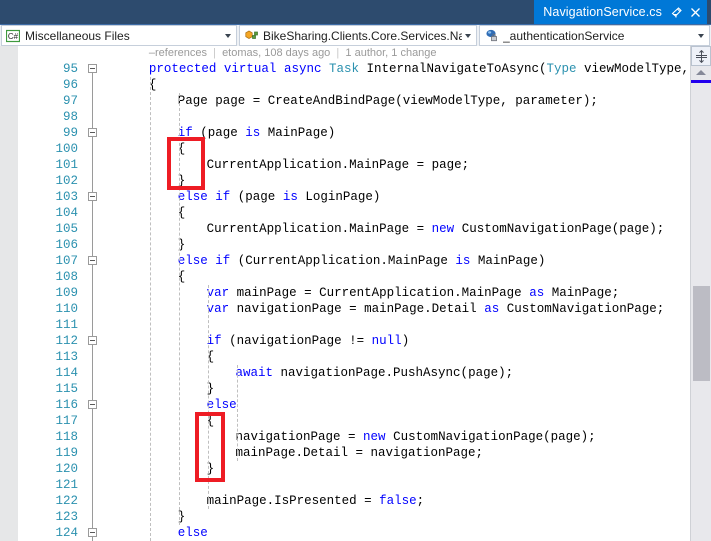  I want to click on line-number: 95, so click(70, 69).